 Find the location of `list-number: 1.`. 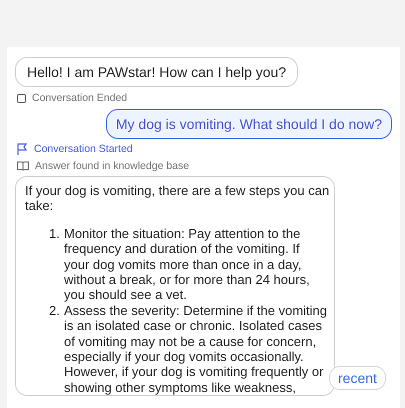

list-number: 1. is located at coordinates (55, 234).